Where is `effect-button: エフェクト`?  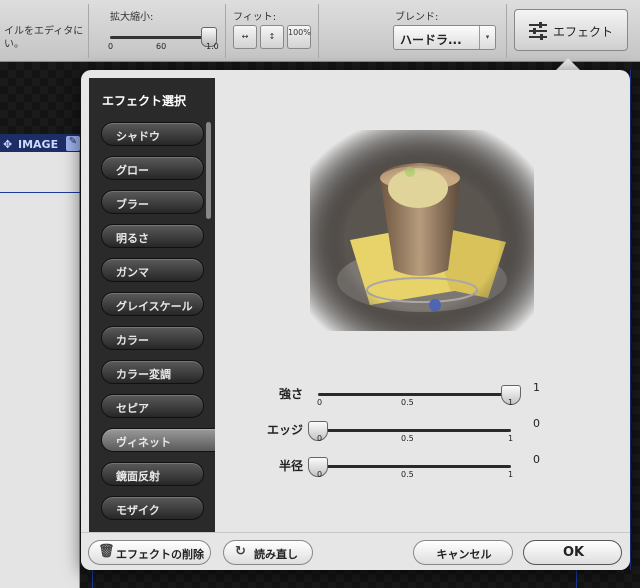
effect-button: エフェクト is located at coordinates (571, 30).